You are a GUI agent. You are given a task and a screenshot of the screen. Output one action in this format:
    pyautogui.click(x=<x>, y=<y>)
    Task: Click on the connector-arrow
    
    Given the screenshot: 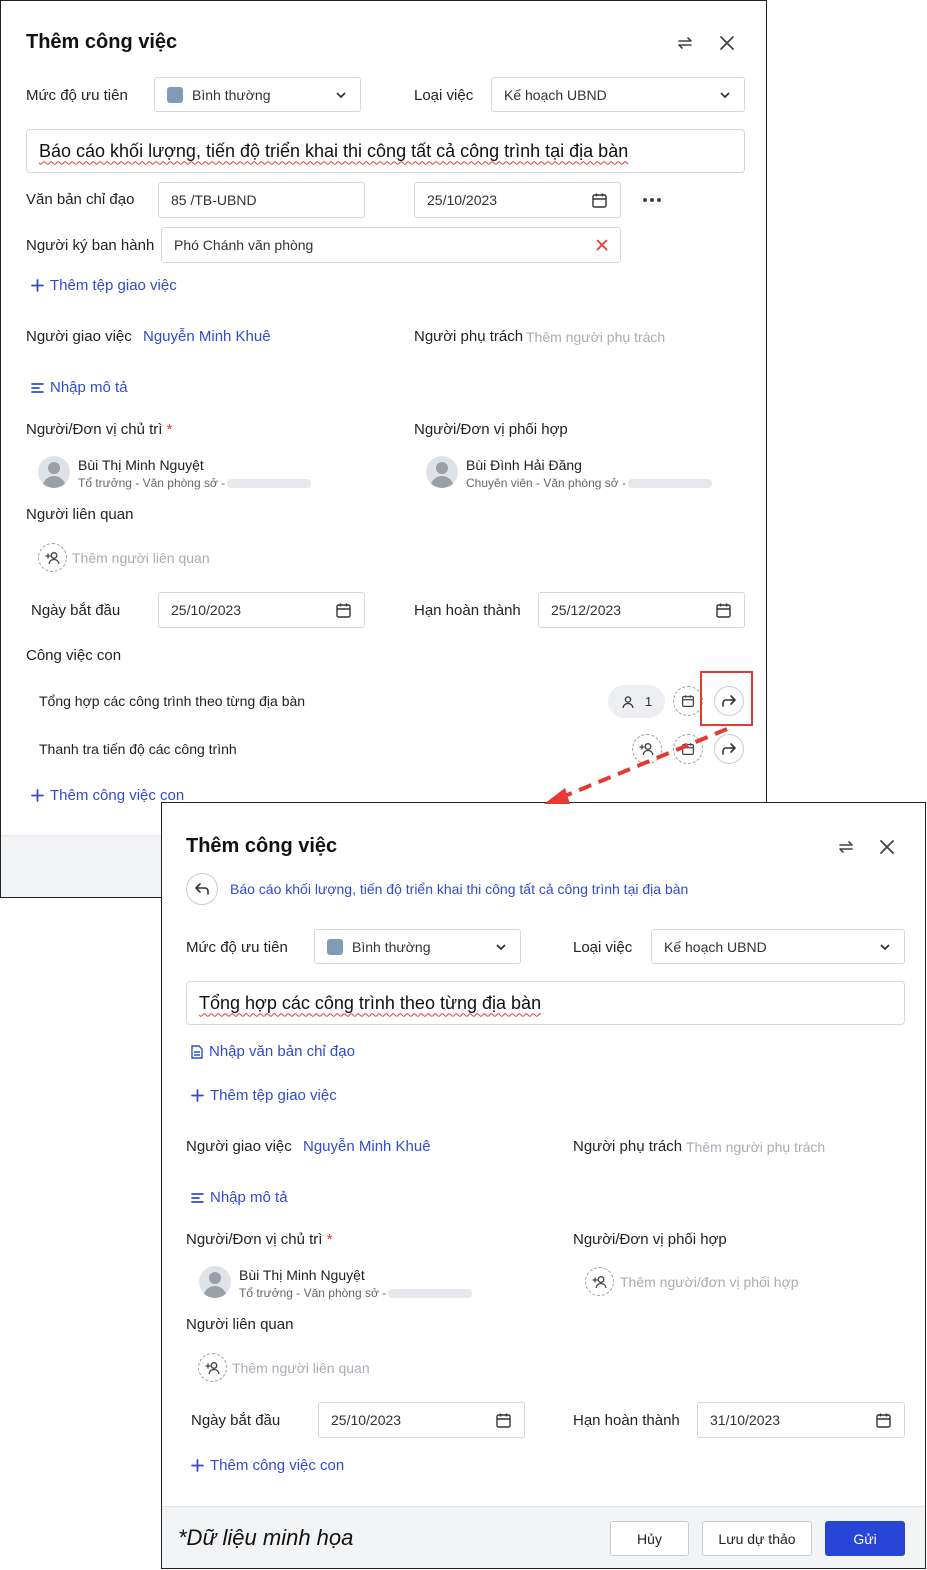 What is the action you would take?
    pyautogui.click(x=636, y=765)
    